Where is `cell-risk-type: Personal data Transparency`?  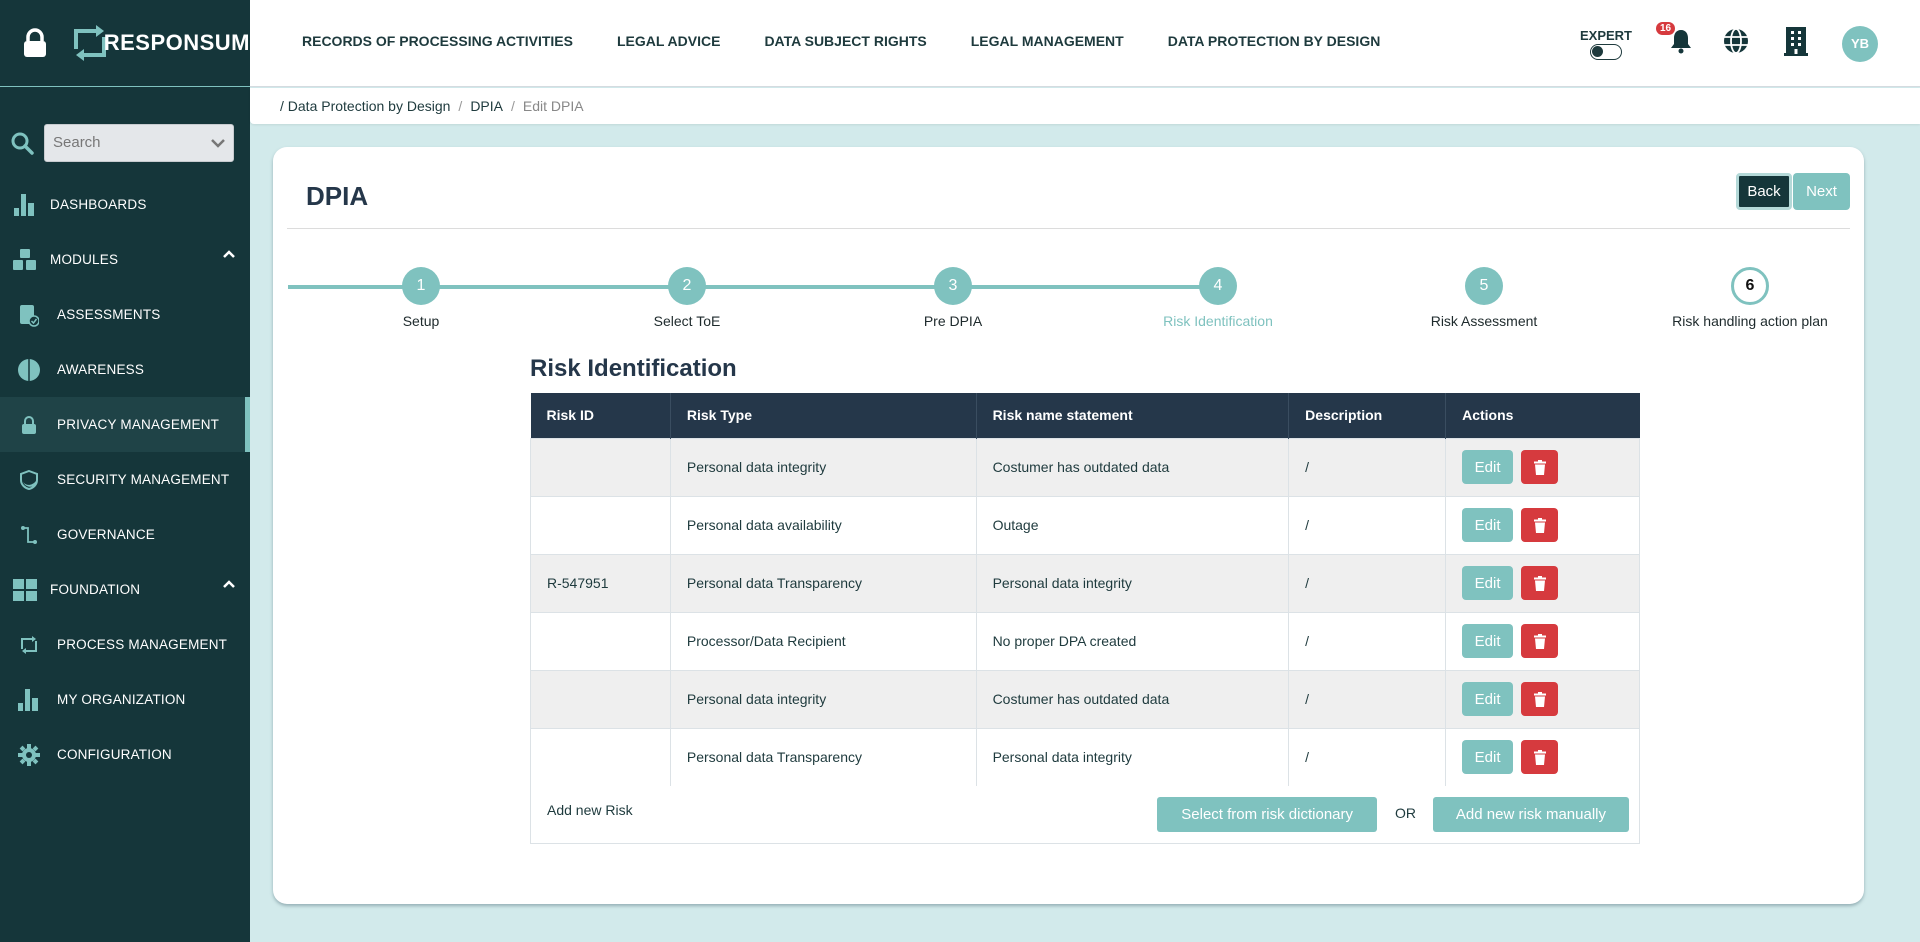 cell-risk-type: Personal data Transparency is located at coordinates (823, 583).